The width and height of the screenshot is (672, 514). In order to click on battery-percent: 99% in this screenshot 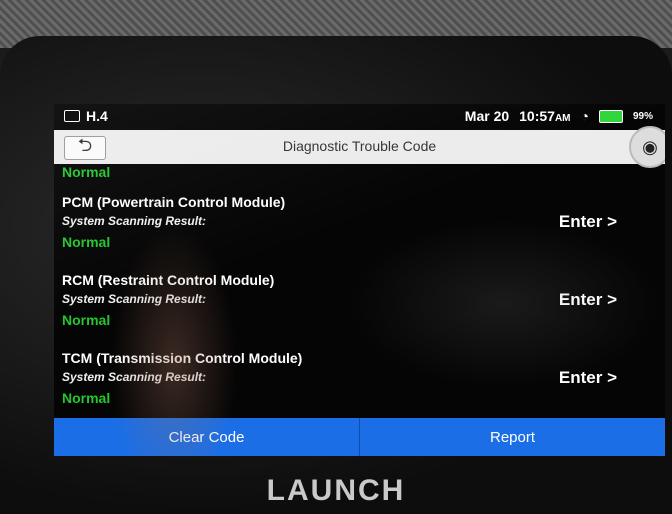, I will do `click(642, 116)`.